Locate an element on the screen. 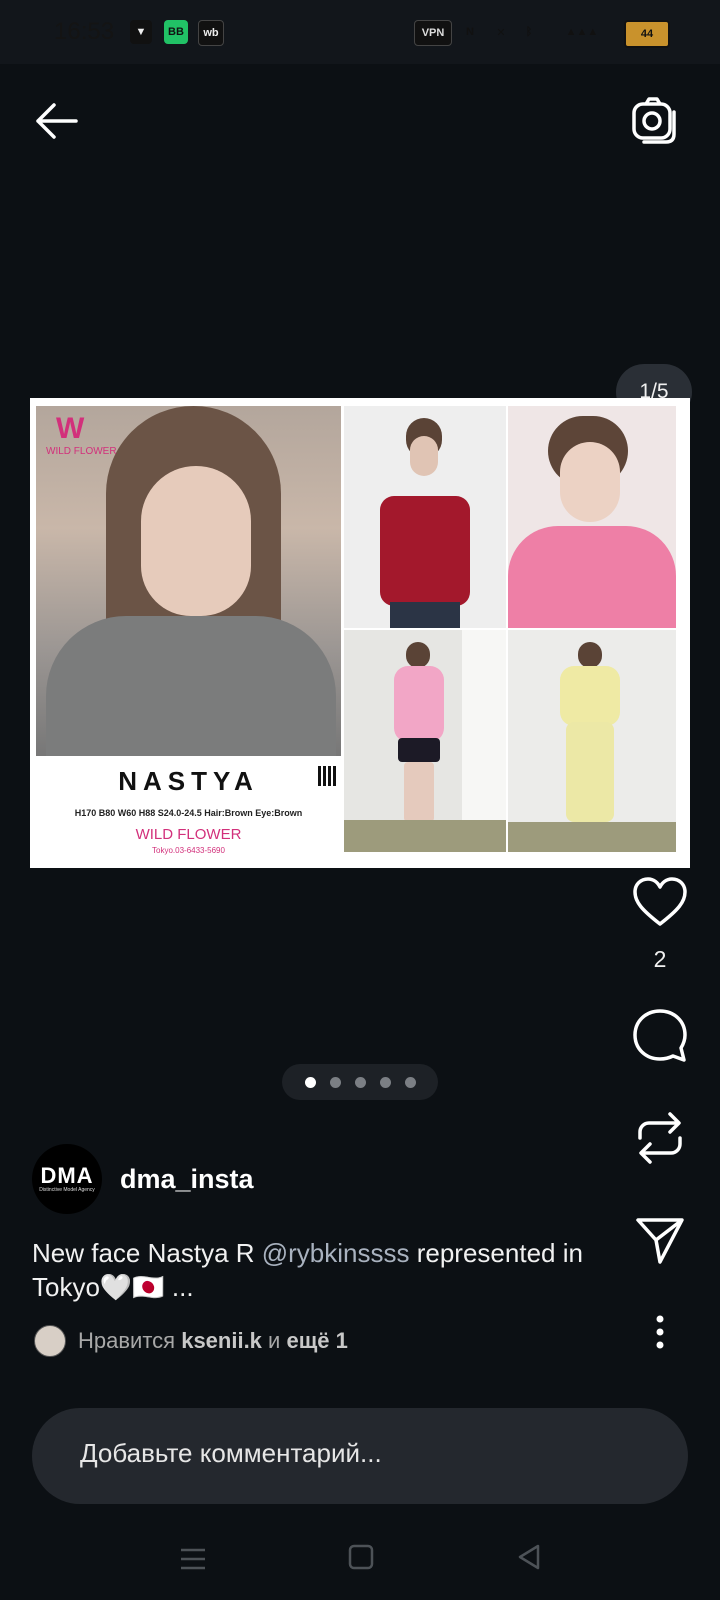  photo-tile-pink-full is located at coordinates (425, 741).